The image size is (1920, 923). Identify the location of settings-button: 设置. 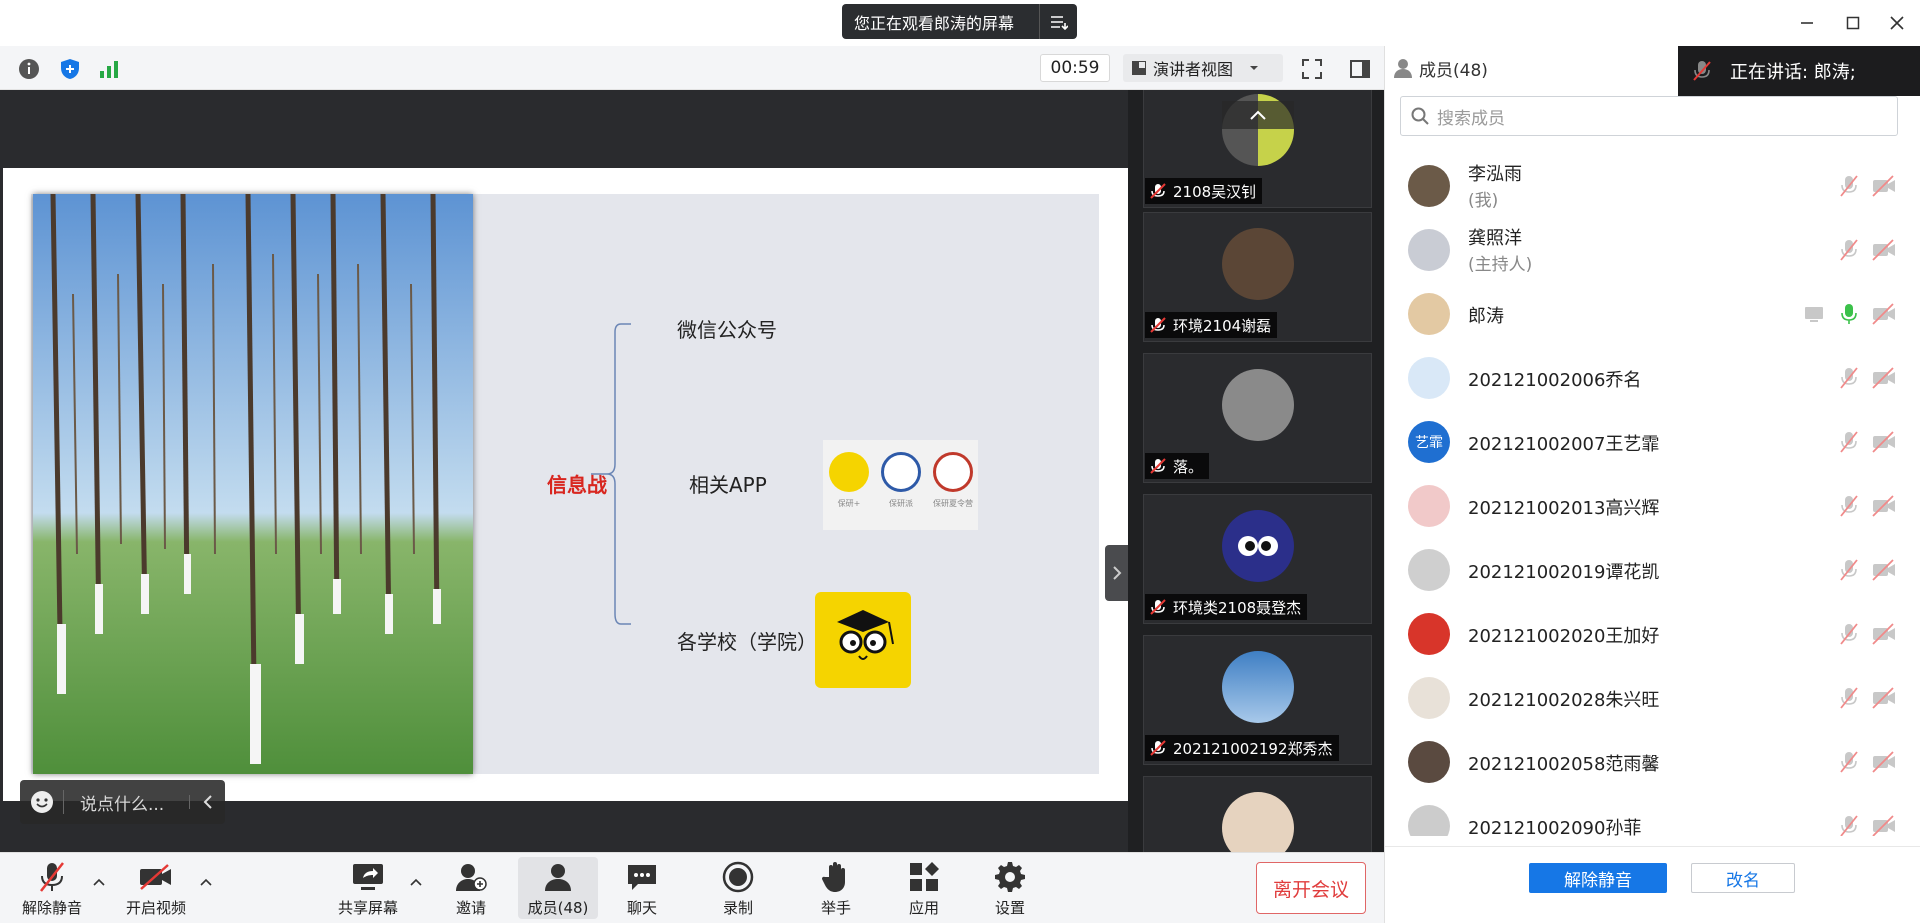
(1010, 888).